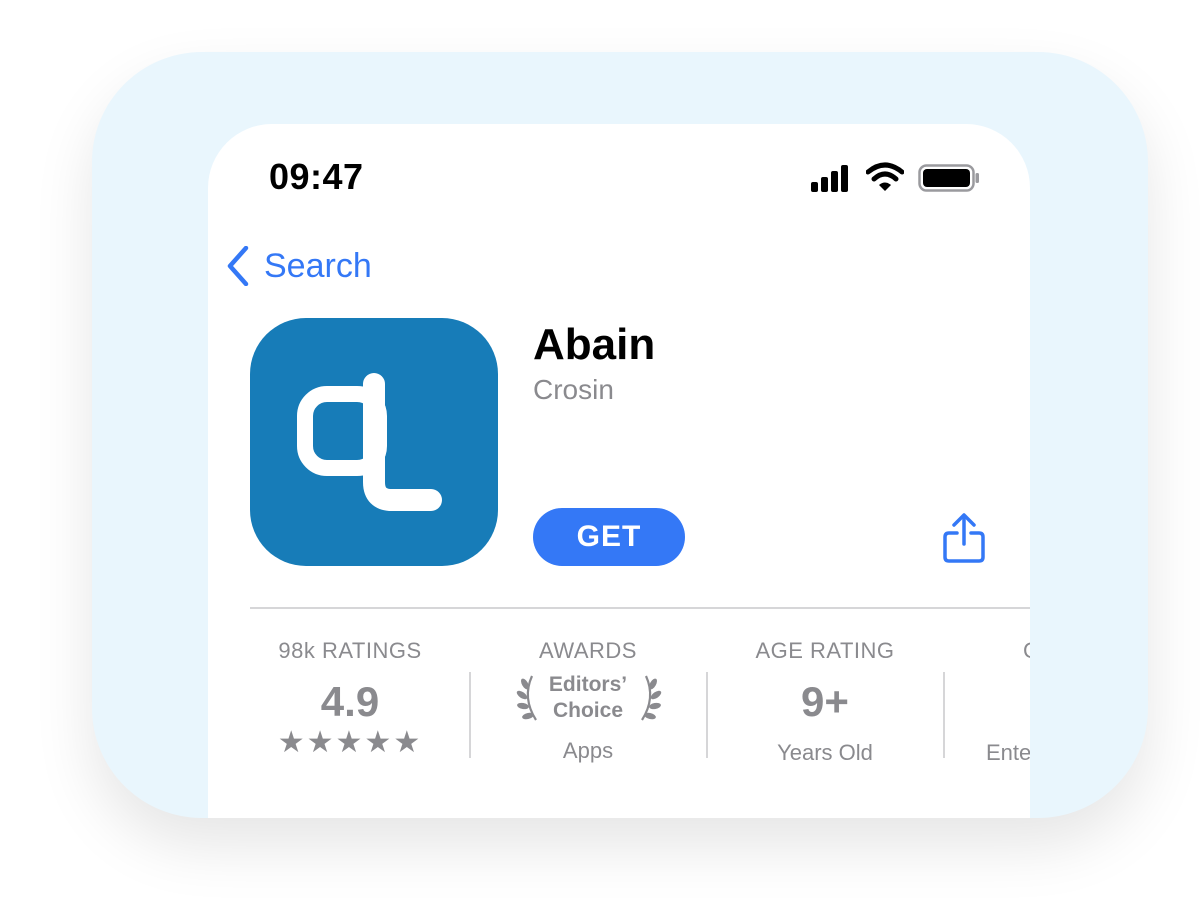  I want to click on chevron-left-icon, so click(238, 266).